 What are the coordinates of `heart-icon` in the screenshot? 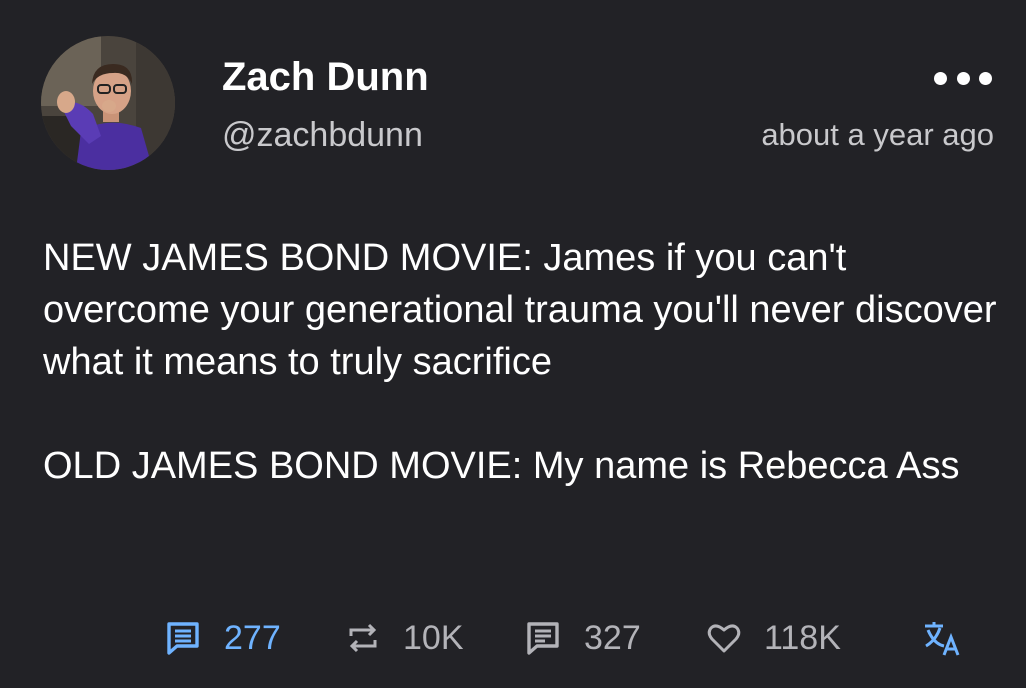 It's located at (724, 638).